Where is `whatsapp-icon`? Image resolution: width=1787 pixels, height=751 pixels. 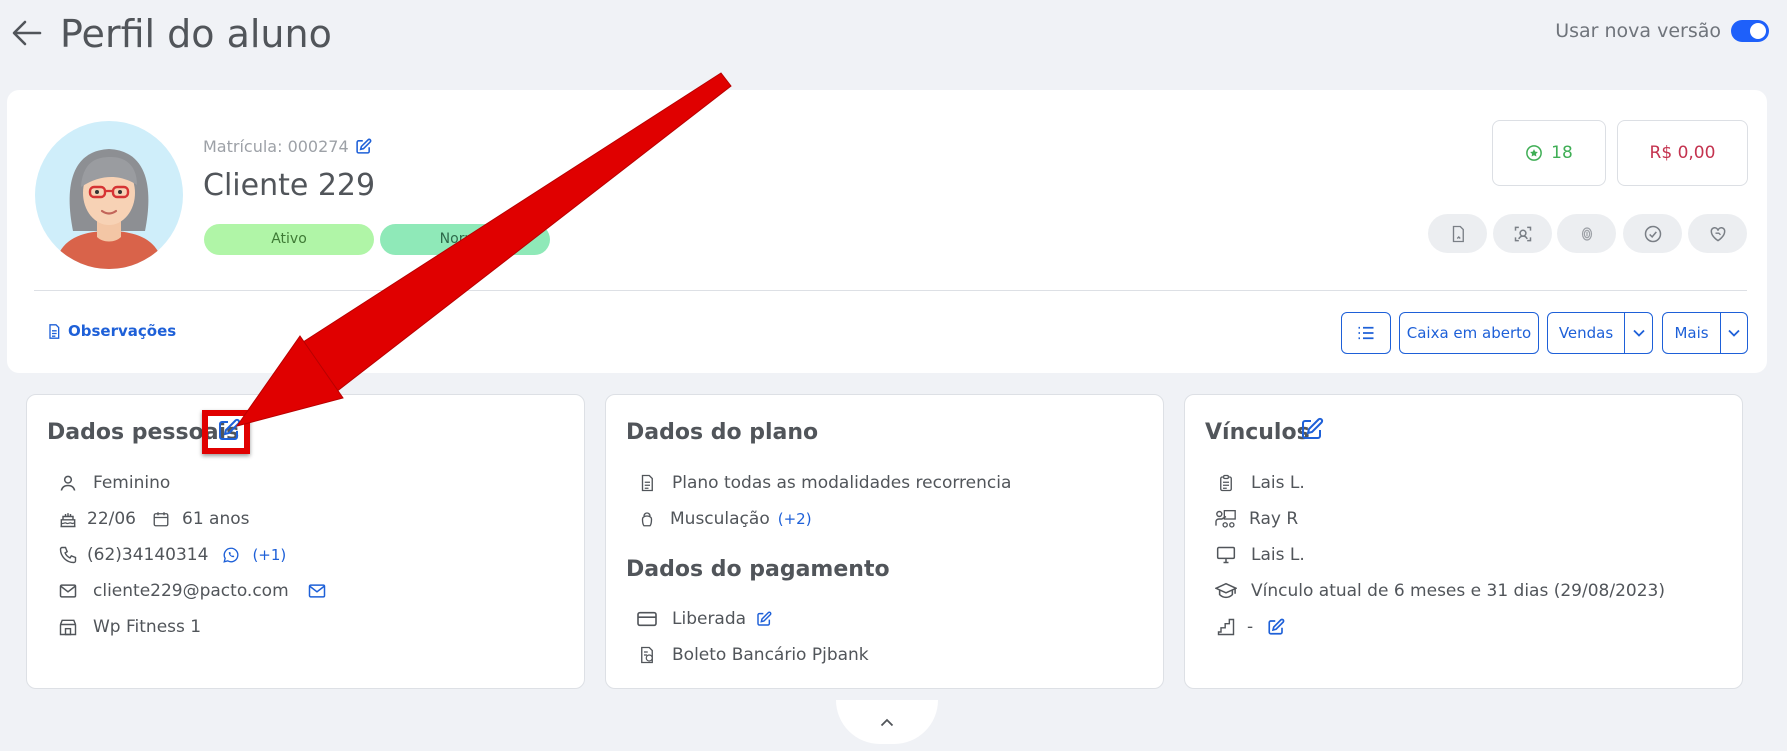
whatsapp-icon is located at coordinates (231, 555).